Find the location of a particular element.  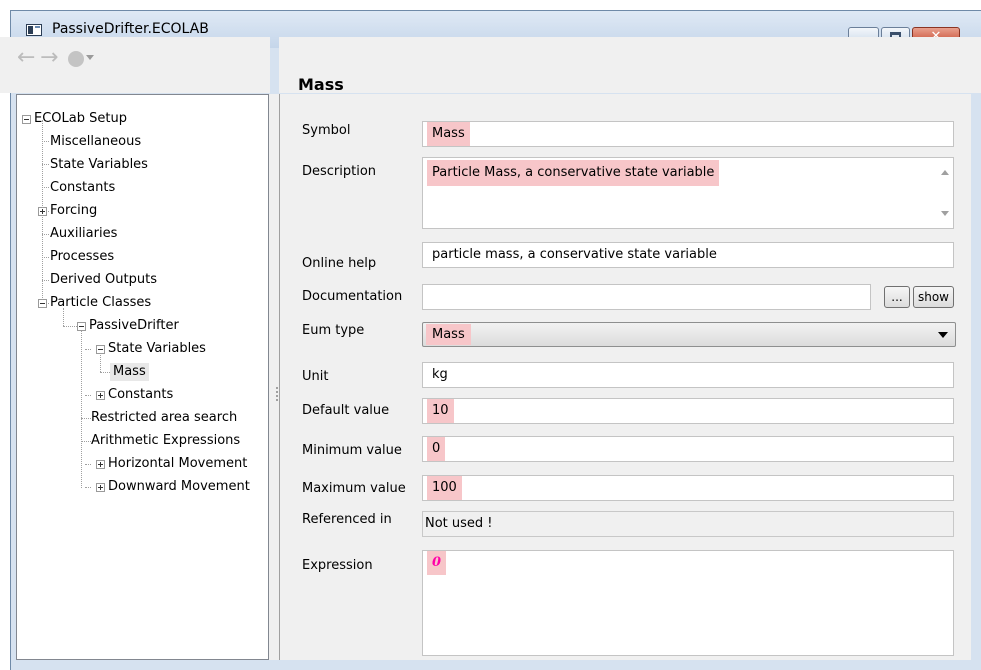

tree-item-particle-classes: Particle Classes is located at coordinates (100, 303).